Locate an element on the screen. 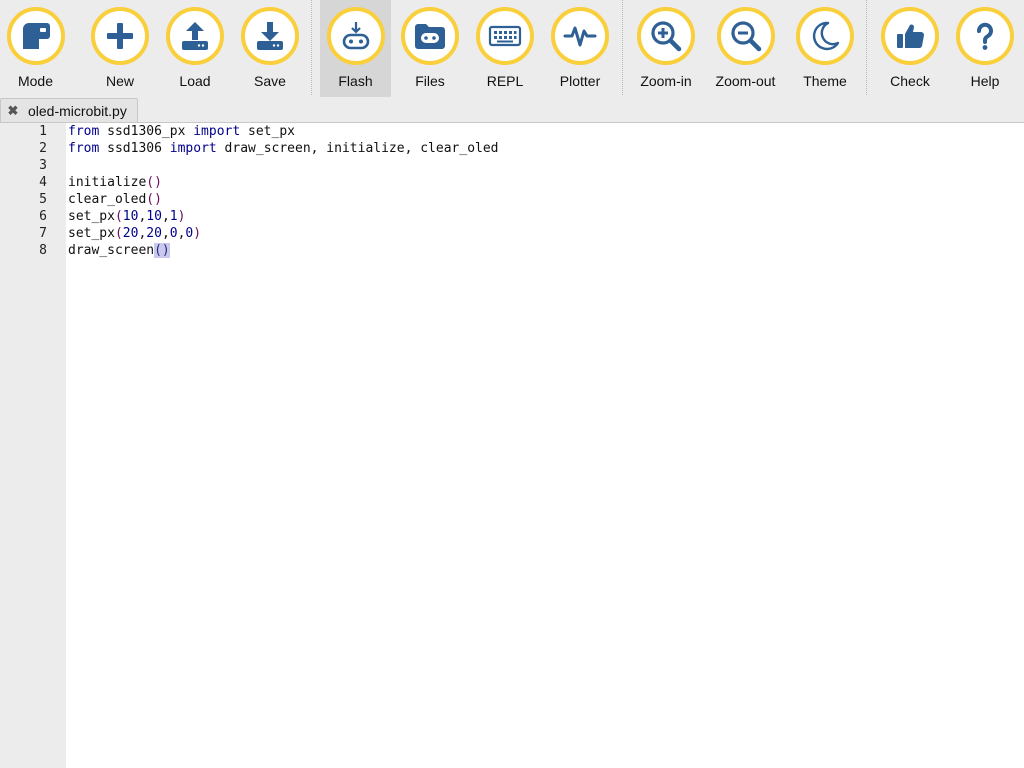 Image resolution: width=1024 pixels, height=768 pixels. new-button: New is located at coordinates (120, 48).